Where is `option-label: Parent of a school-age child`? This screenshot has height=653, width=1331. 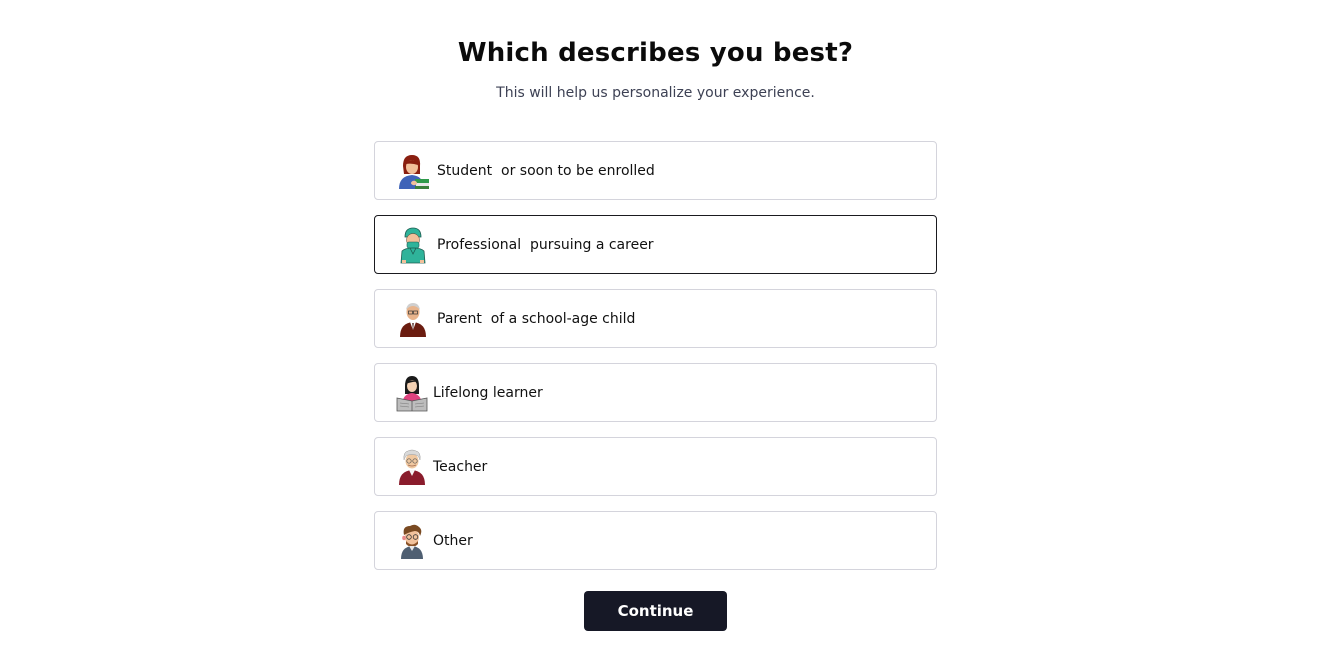
option-label: Parent of a school-age child is located at coordinates (536, 318).